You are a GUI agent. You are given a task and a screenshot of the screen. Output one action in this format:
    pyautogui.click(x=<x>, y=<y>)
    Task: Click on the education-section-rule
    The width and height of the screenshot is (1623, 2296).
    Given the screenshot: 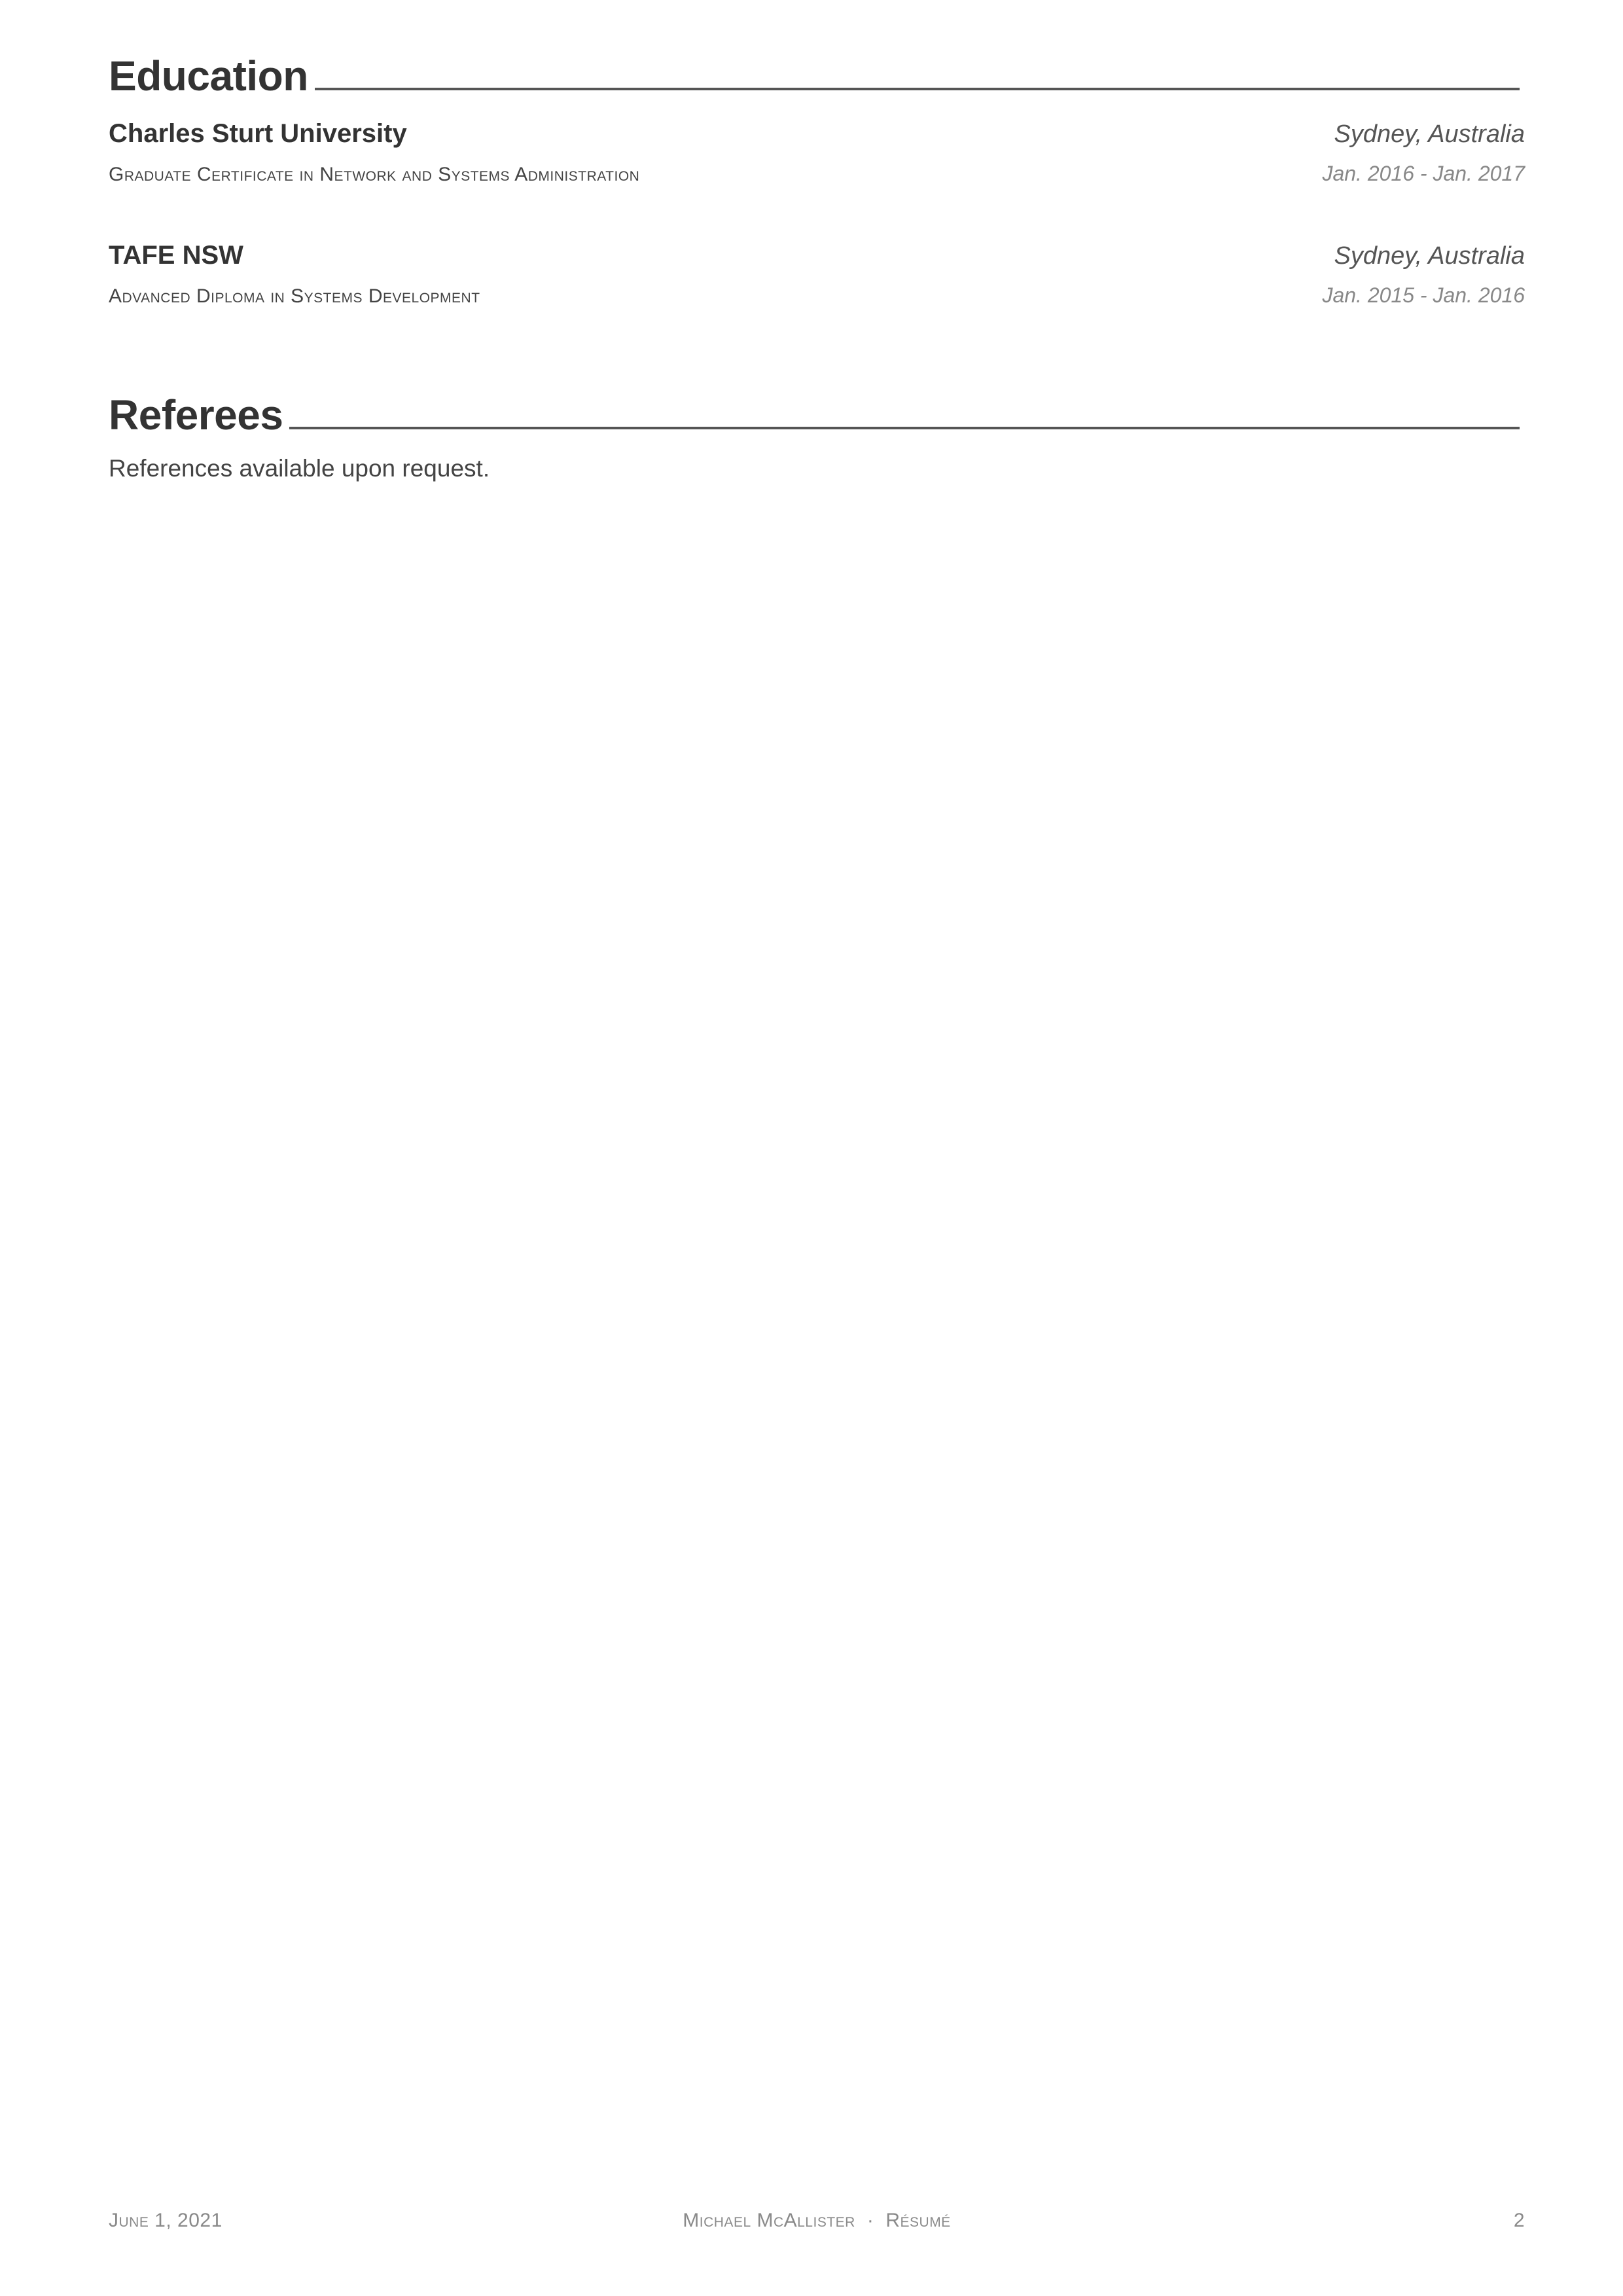 What is the action you would take?
    pyautogui.click(x=917, y=89)
    